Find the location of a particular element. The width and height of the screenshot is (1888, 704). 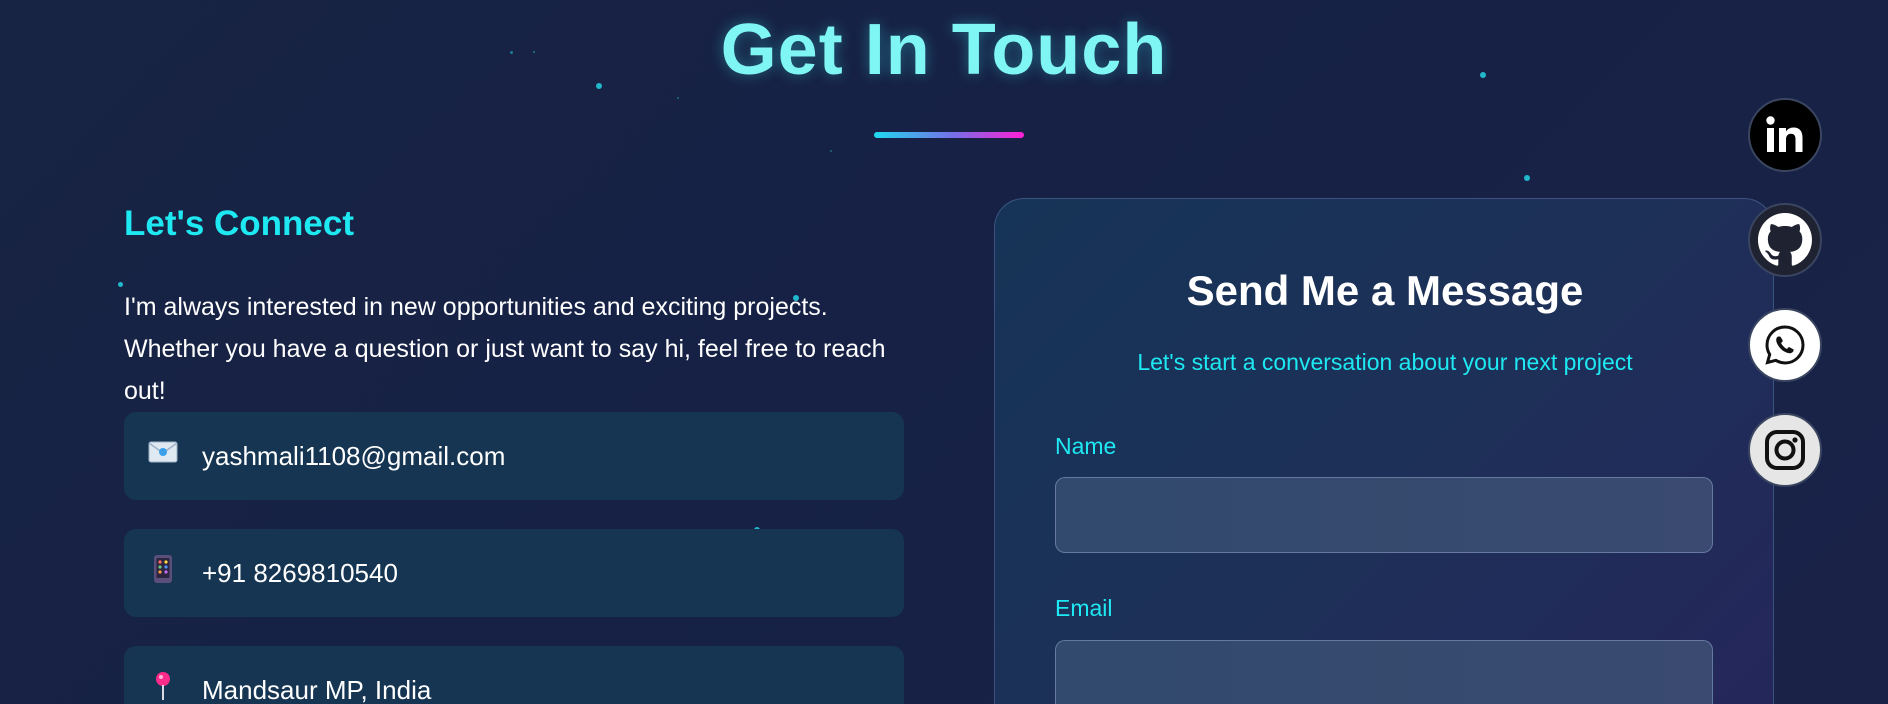

github-icon is located at coordinates (1785, 239).